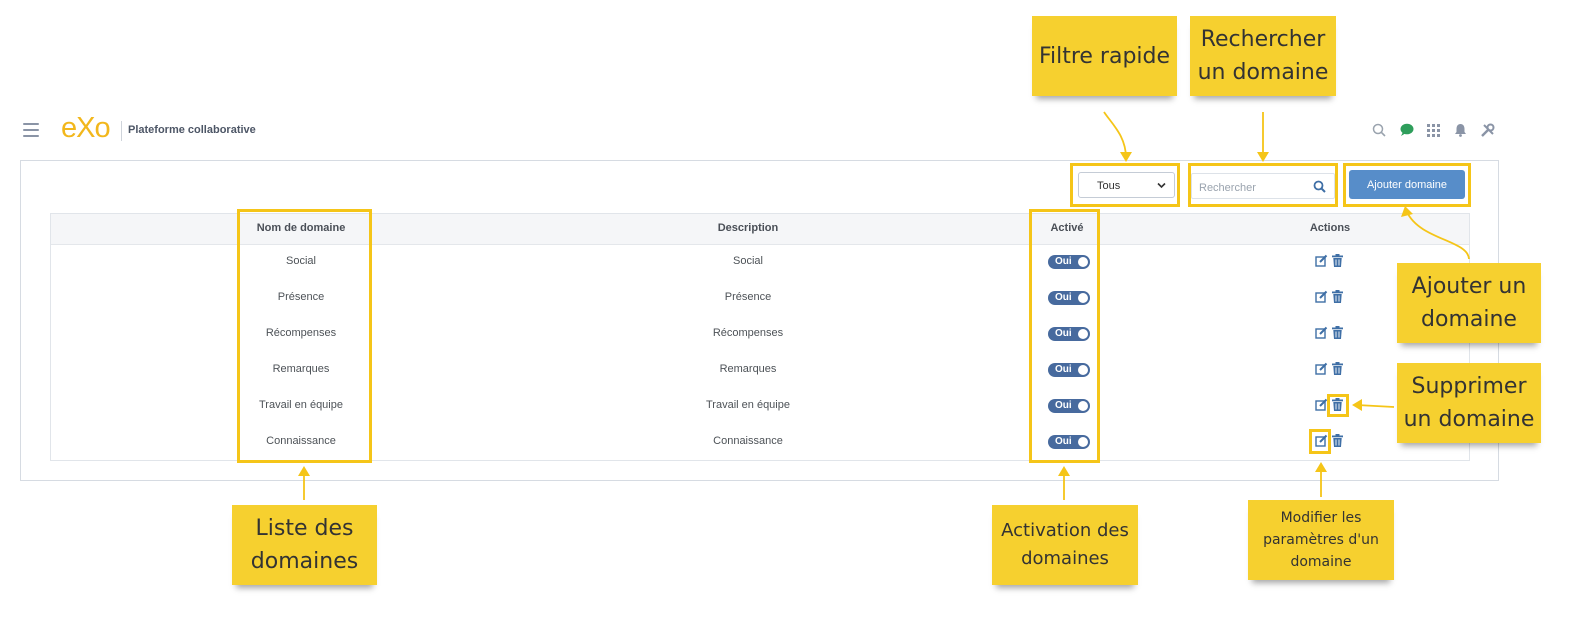 The height and width of the screenshot is (628, 1591). Describe the element at coordinates (1104, 56) in the screenshot. I see `note-quick-filter: Filtre rapide` at that location.